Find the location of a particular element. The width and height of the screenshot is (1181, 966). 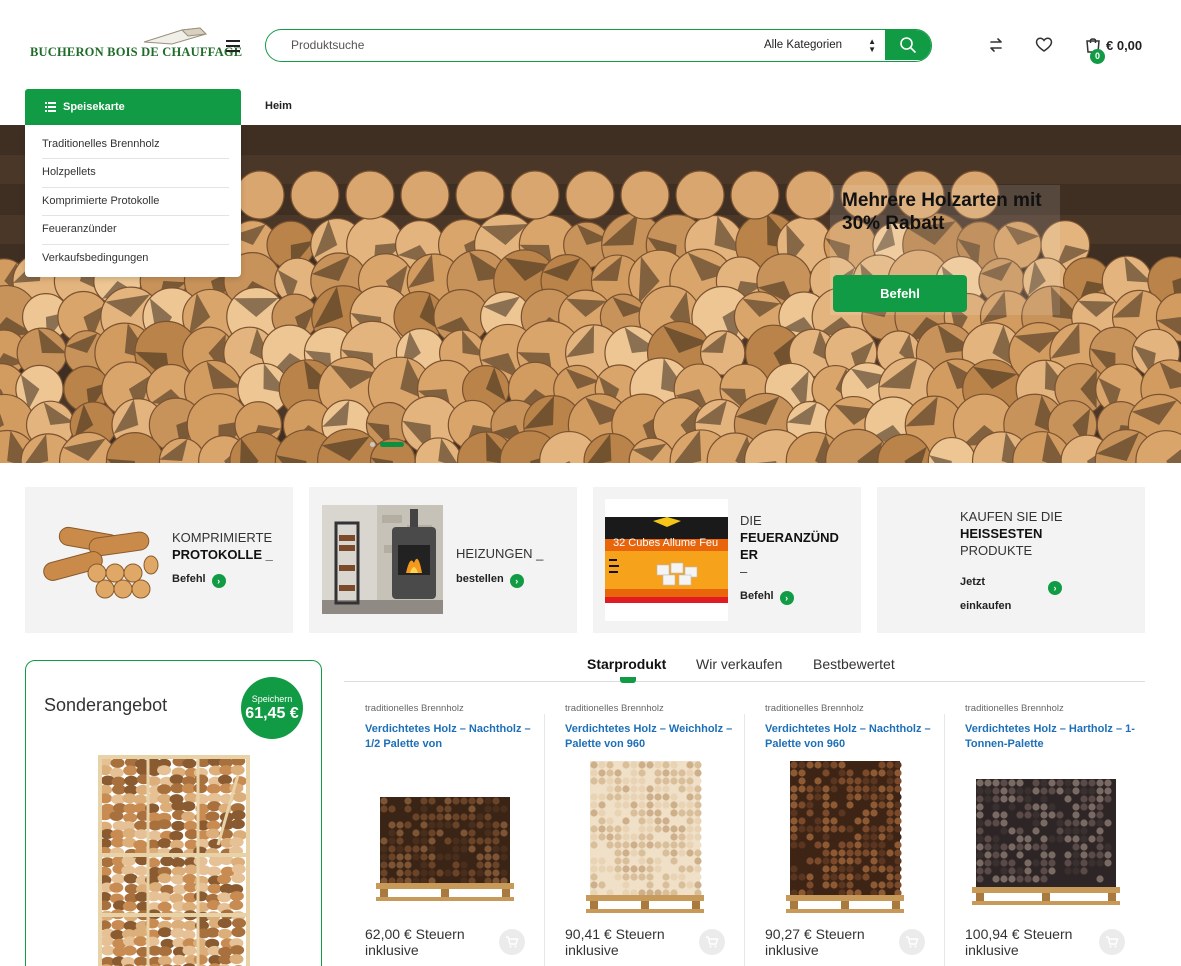

cart-count-badge: 0 is located at coordinates (1097, 56).